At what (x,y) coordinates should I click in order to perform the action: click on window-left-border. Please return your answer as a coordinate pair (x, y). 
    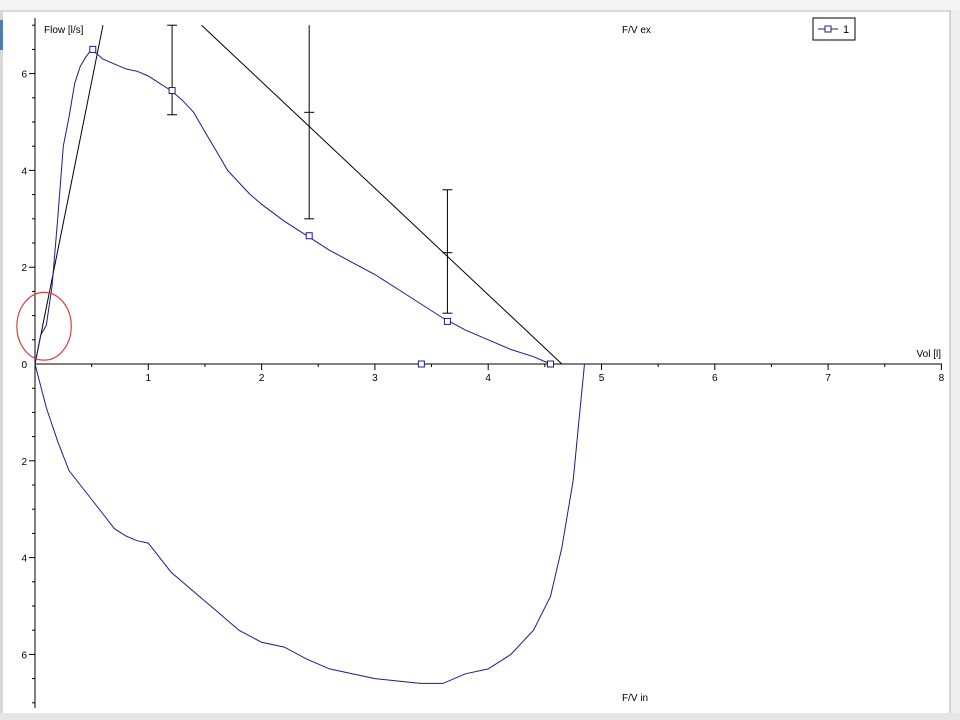
    Looking at the image, I should click on (1, 365).